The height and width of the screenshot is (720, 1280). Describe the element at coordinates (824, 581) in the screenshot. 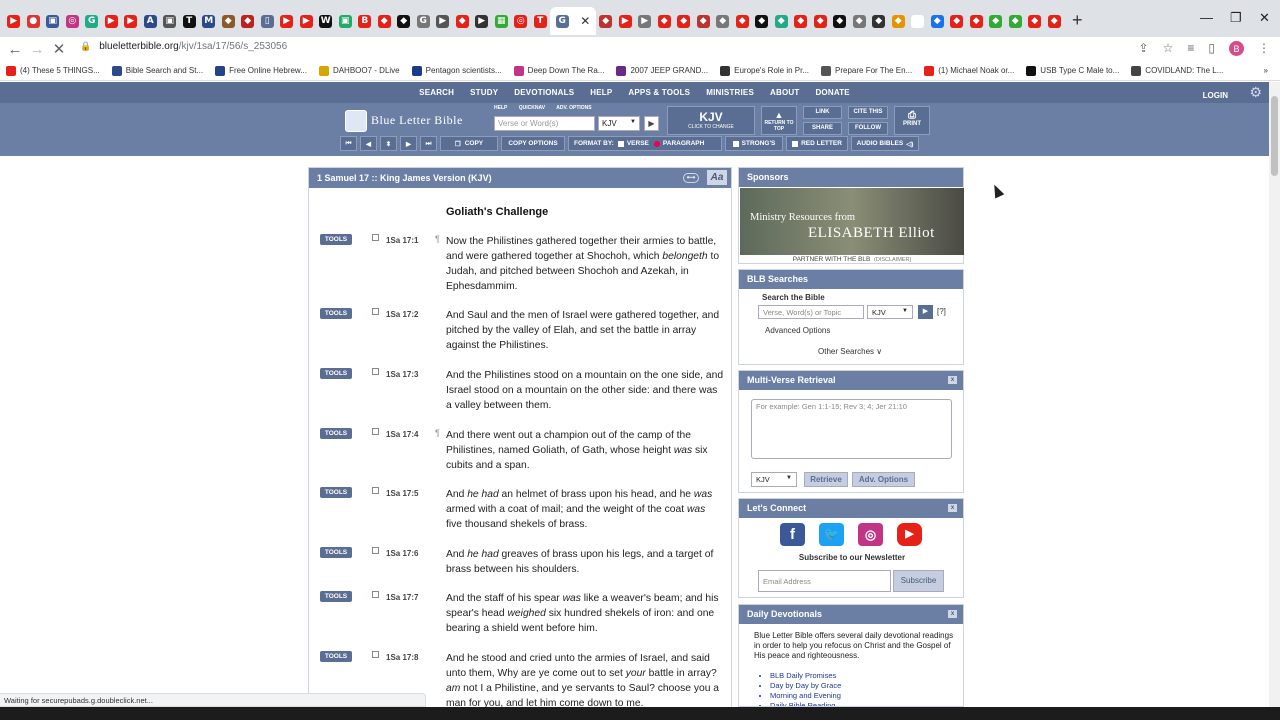

I see `email-field: Email Address` at that location.